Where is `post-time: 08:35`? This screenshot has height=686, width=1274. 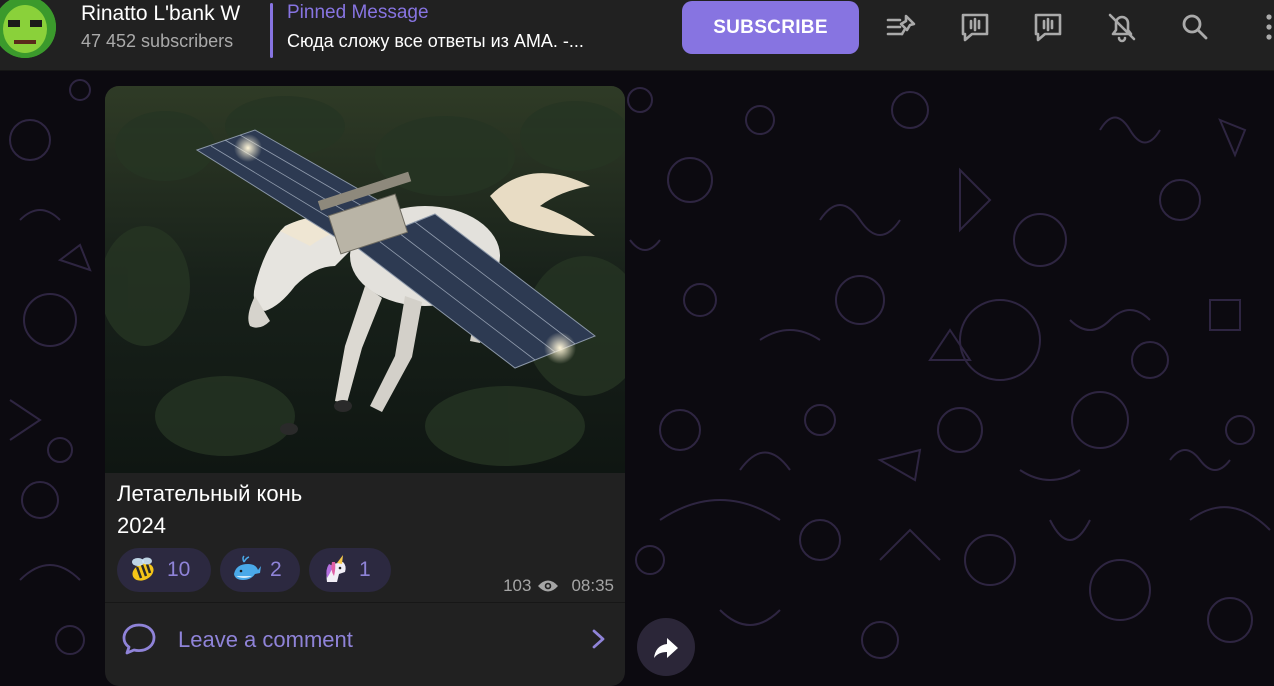 post-time: 08:35 is located at coordinates (592, 585).